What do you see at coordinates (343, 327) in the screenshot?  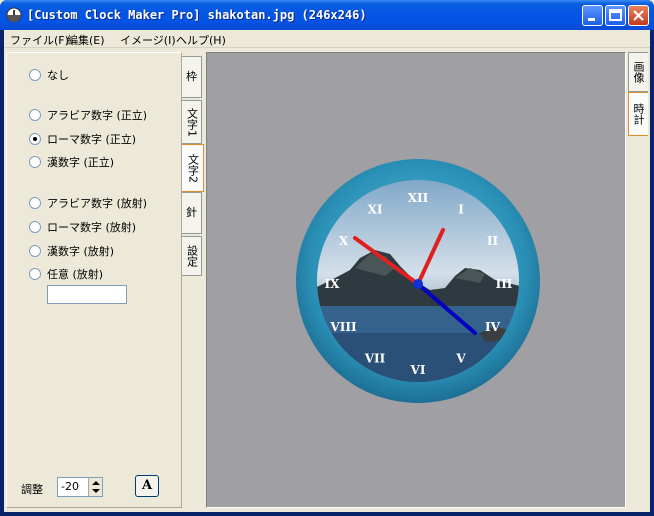 I see `numeral-VIII: VIII` at bounding box center [343, 327].